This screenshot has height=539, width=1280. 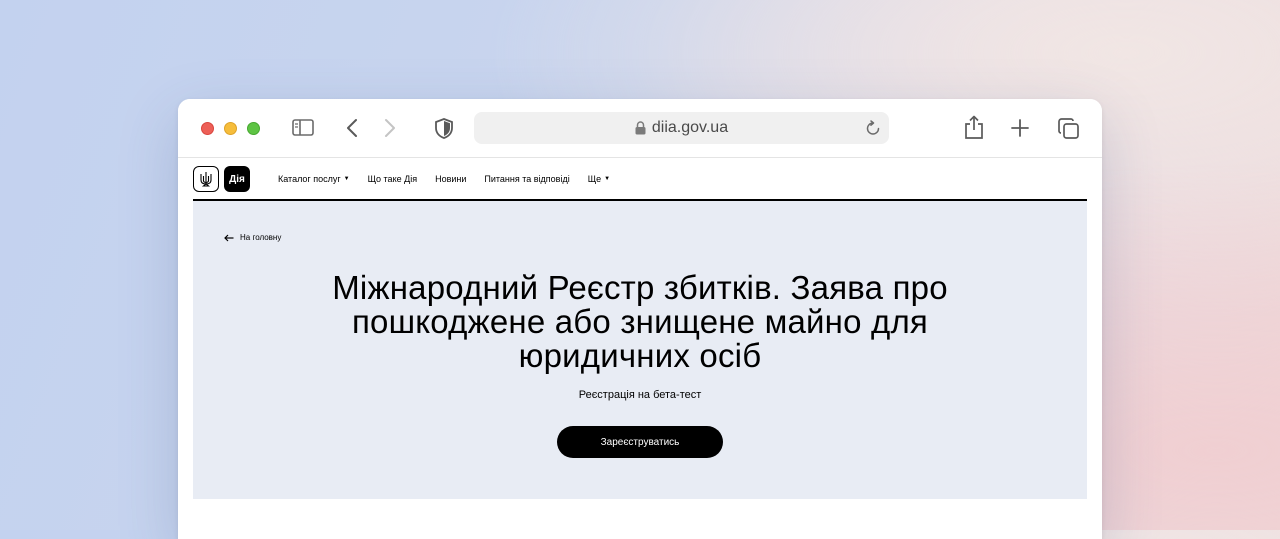 I want to click on close-window-button, so click(x=207, y=128).